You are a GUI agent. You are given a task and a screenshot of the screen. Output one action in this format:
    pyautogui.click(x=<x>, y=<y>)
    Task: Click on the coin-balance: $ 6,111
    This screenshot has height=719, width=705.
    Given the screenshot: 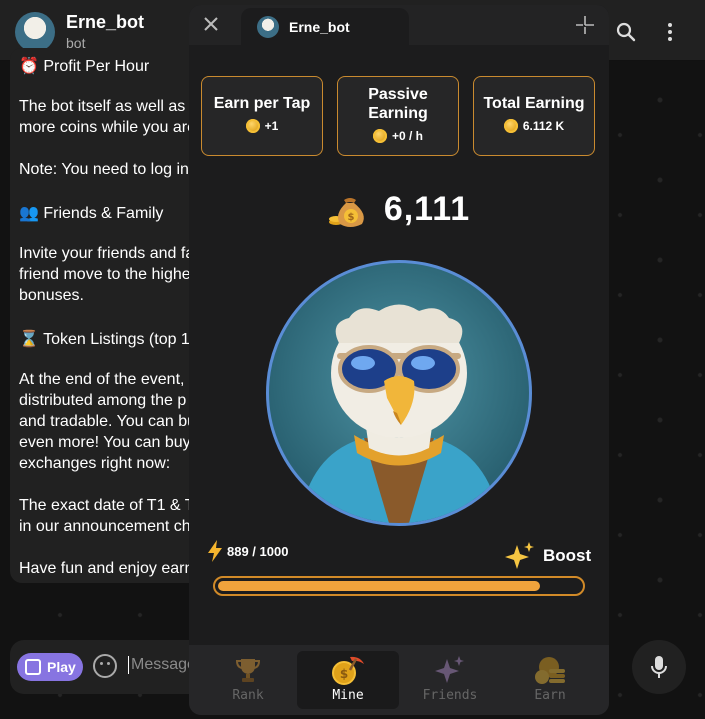 What is the action you would take?
    pyautogui.click(x=399, y=209)
    